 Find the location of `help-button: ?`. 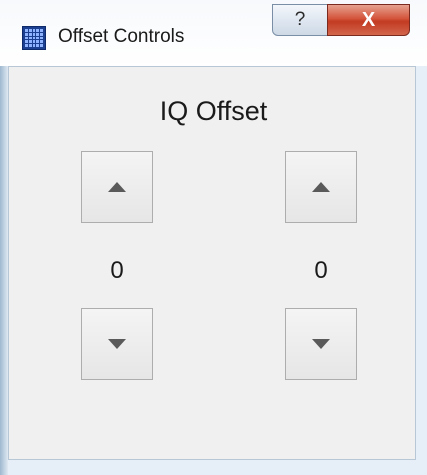

help-button: ? is located at coordinates (300, 20).